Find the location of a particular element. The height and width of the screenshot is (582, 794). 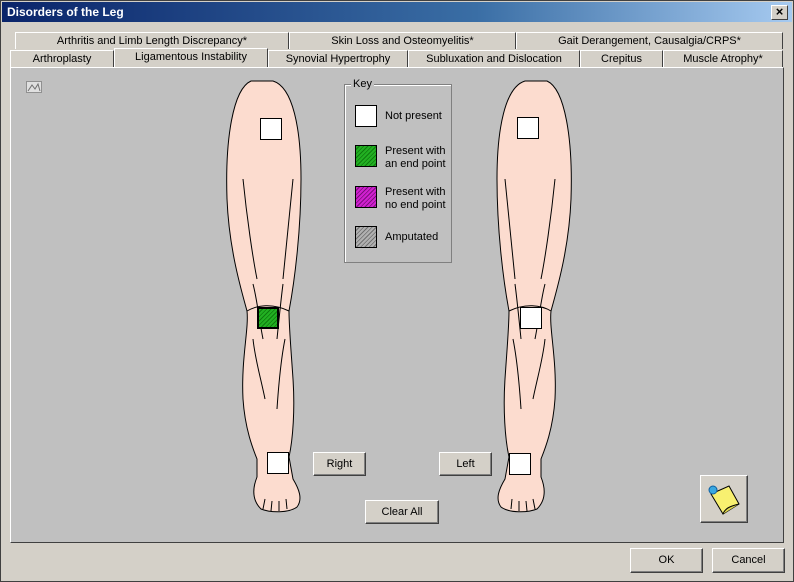

left-knee-marker is located at coordinates (531, 318).